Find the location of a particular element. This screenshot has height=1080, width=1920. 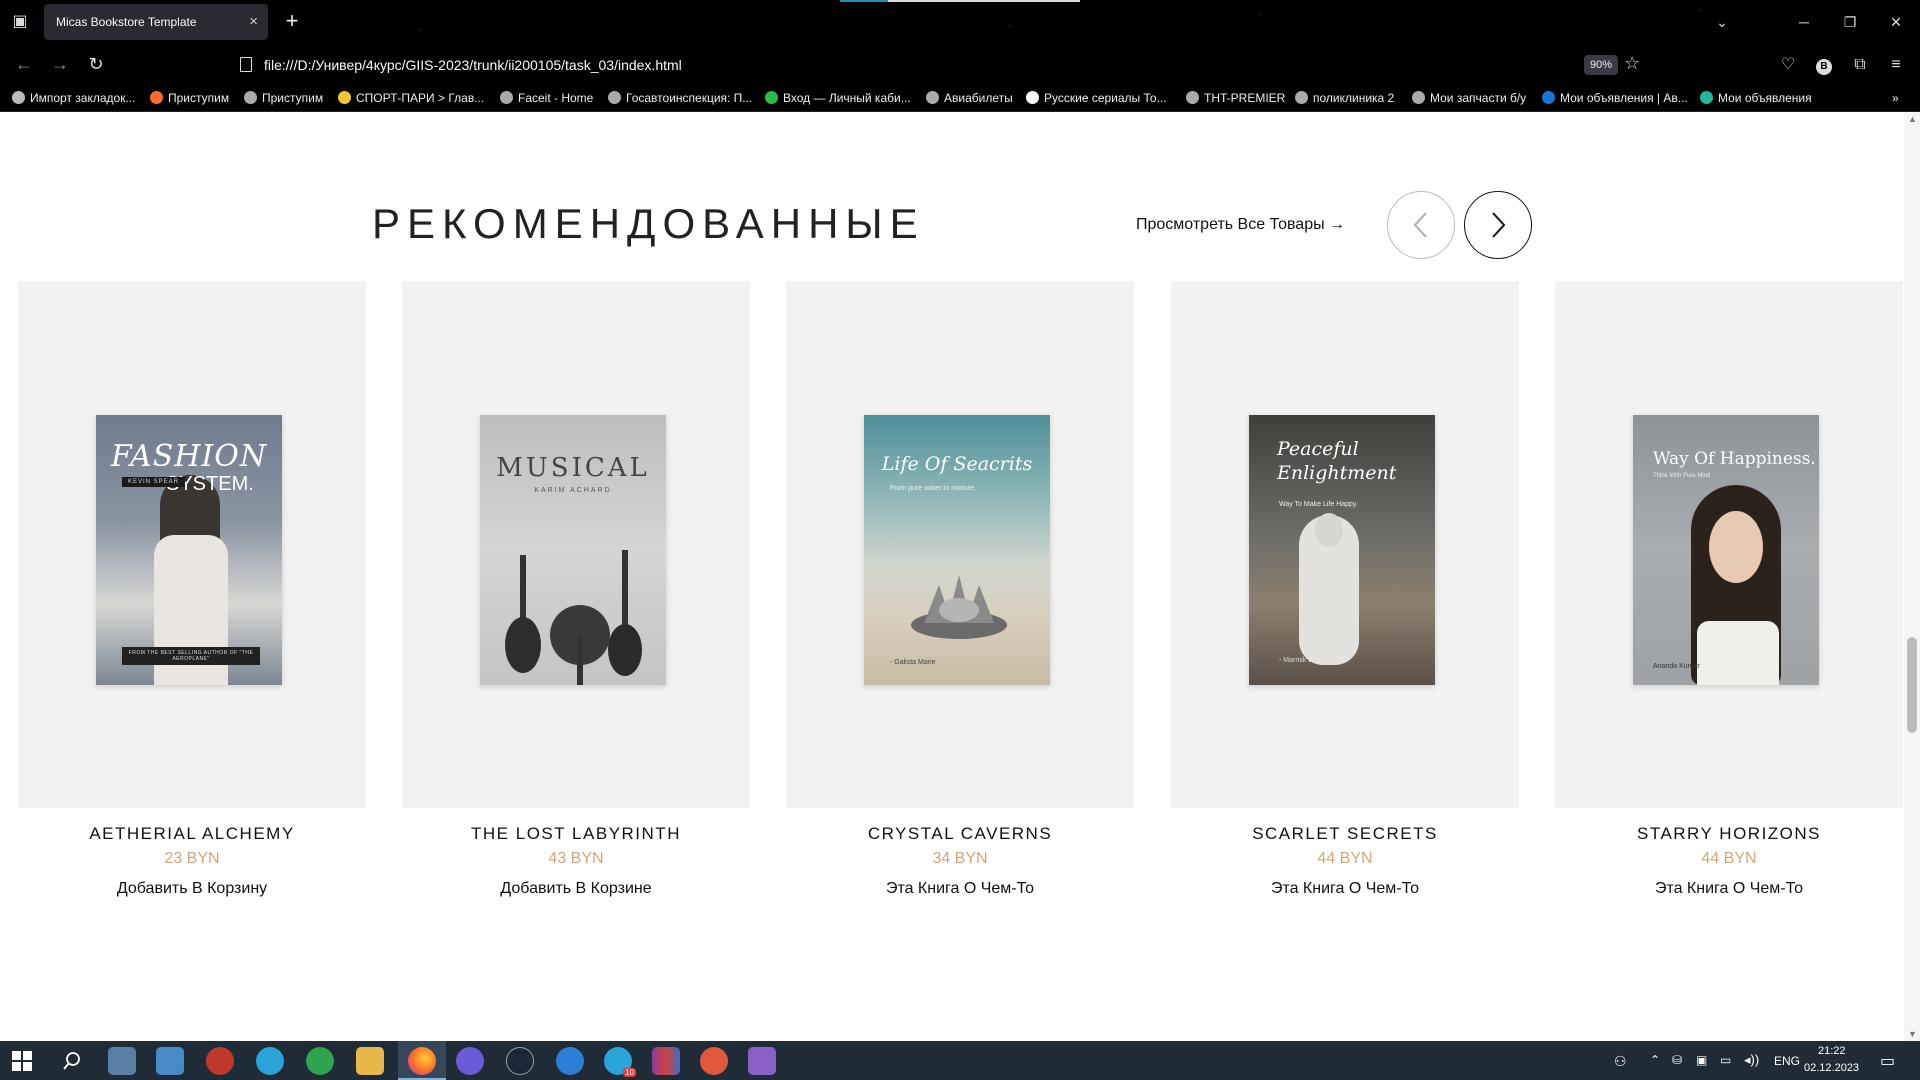

file-explorer-icon is located at coordinates (370, 1061).